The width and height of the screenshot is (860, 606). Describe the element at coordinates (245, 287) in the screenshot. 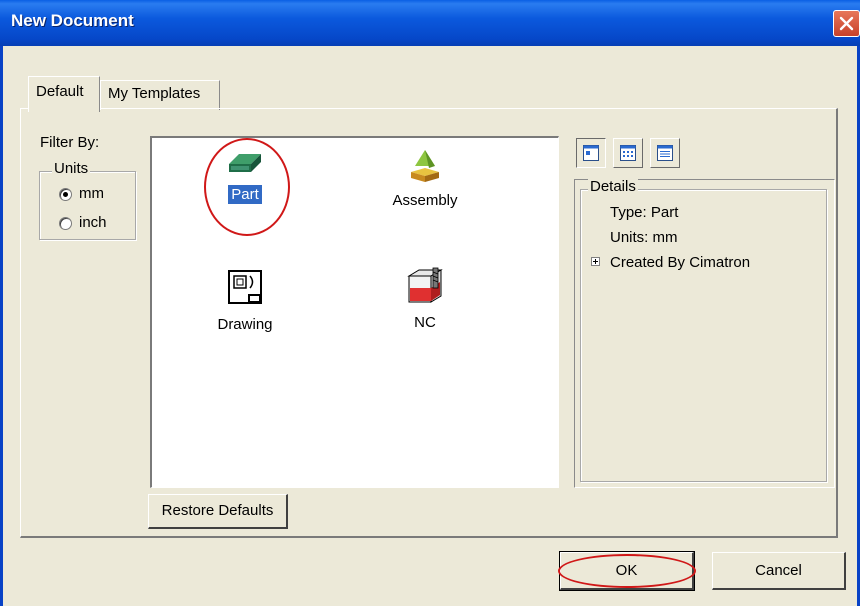

I see `drawing-icon` at that location.